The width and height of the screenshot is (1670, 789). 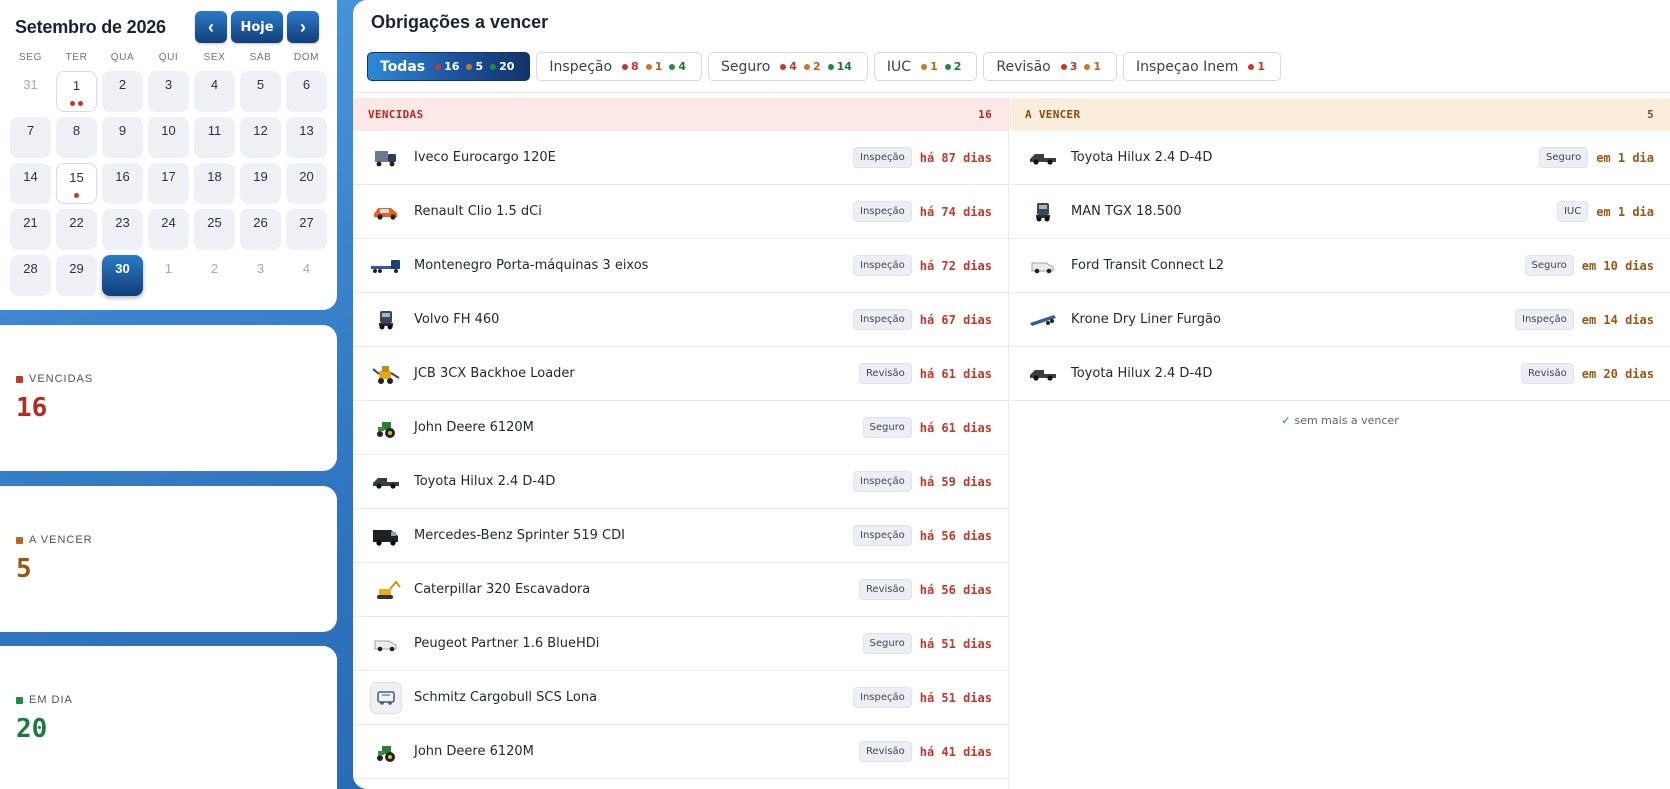 I want to click on today-button: Hoje, so click(x=257, y=27).